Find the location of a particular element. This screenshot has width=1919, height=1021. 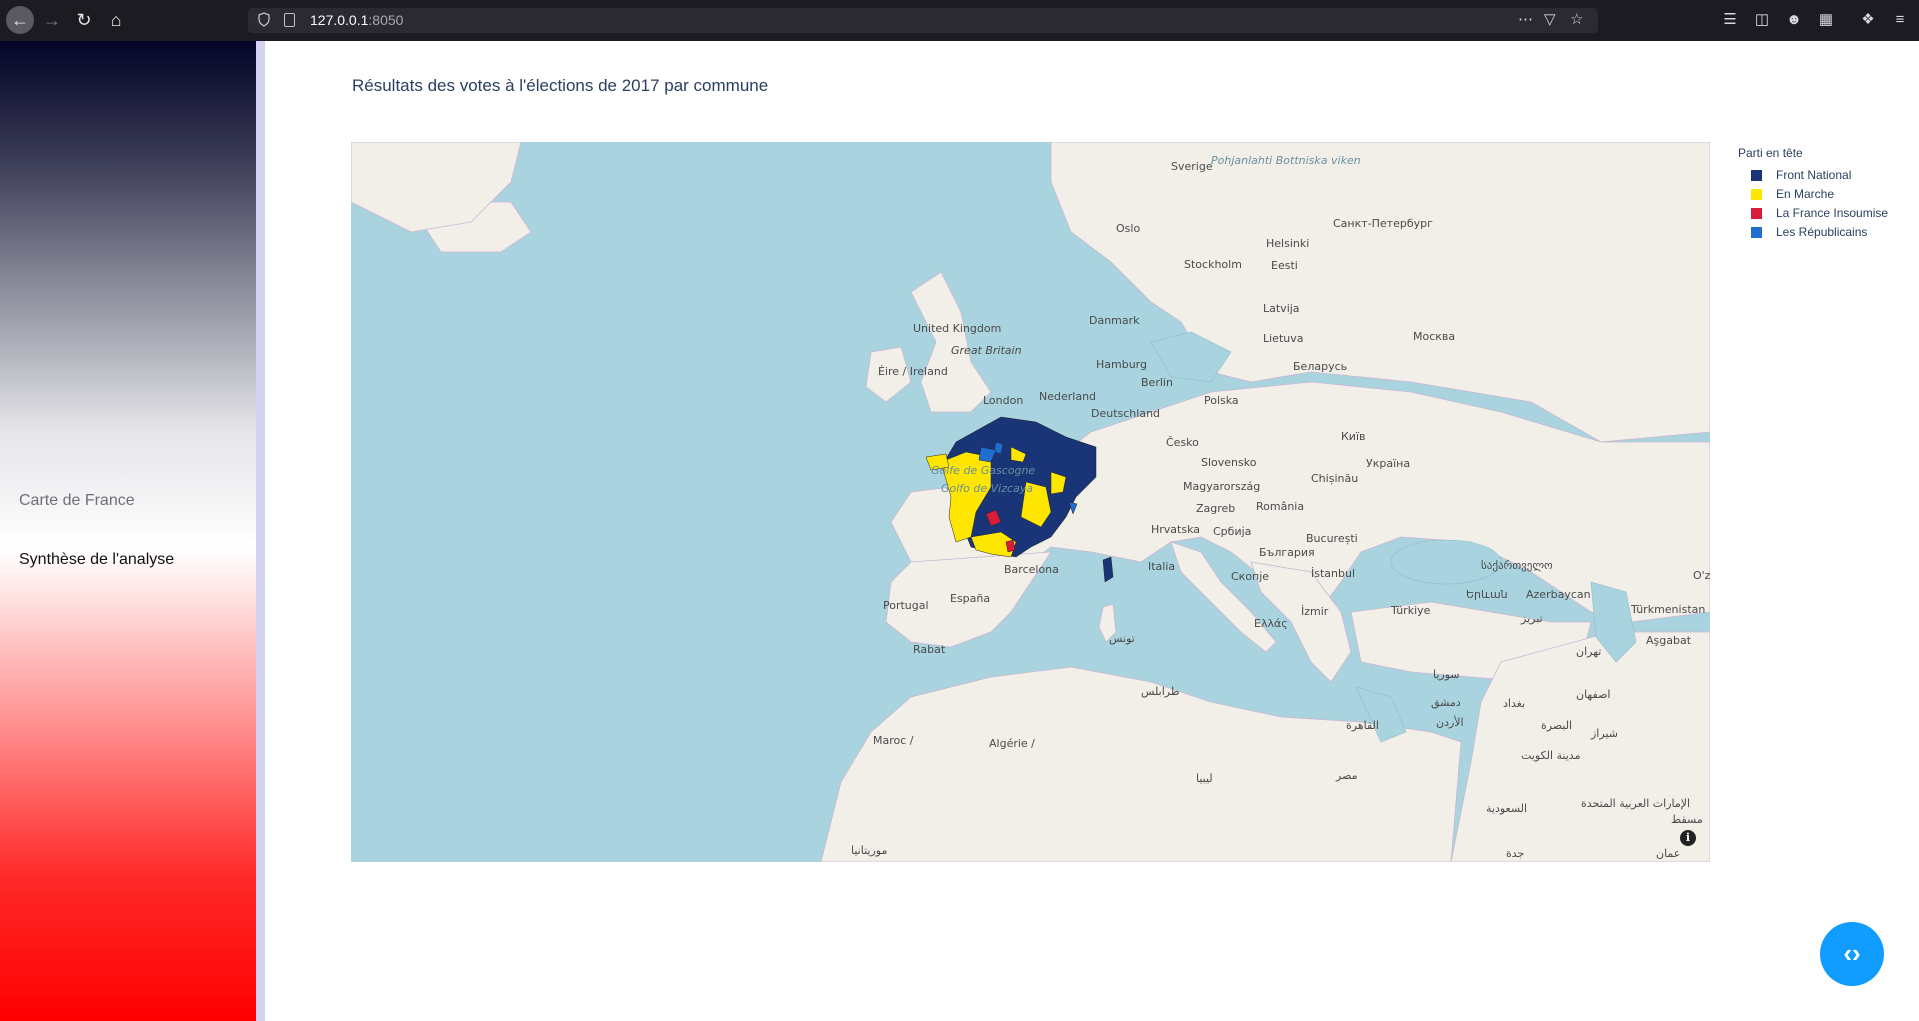

map-label-maroc: Maroc / is located at coordinates (893, 740).